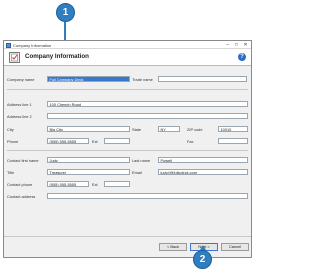  I want to click on dialog-header: Company Information ?, so click(127, 57).